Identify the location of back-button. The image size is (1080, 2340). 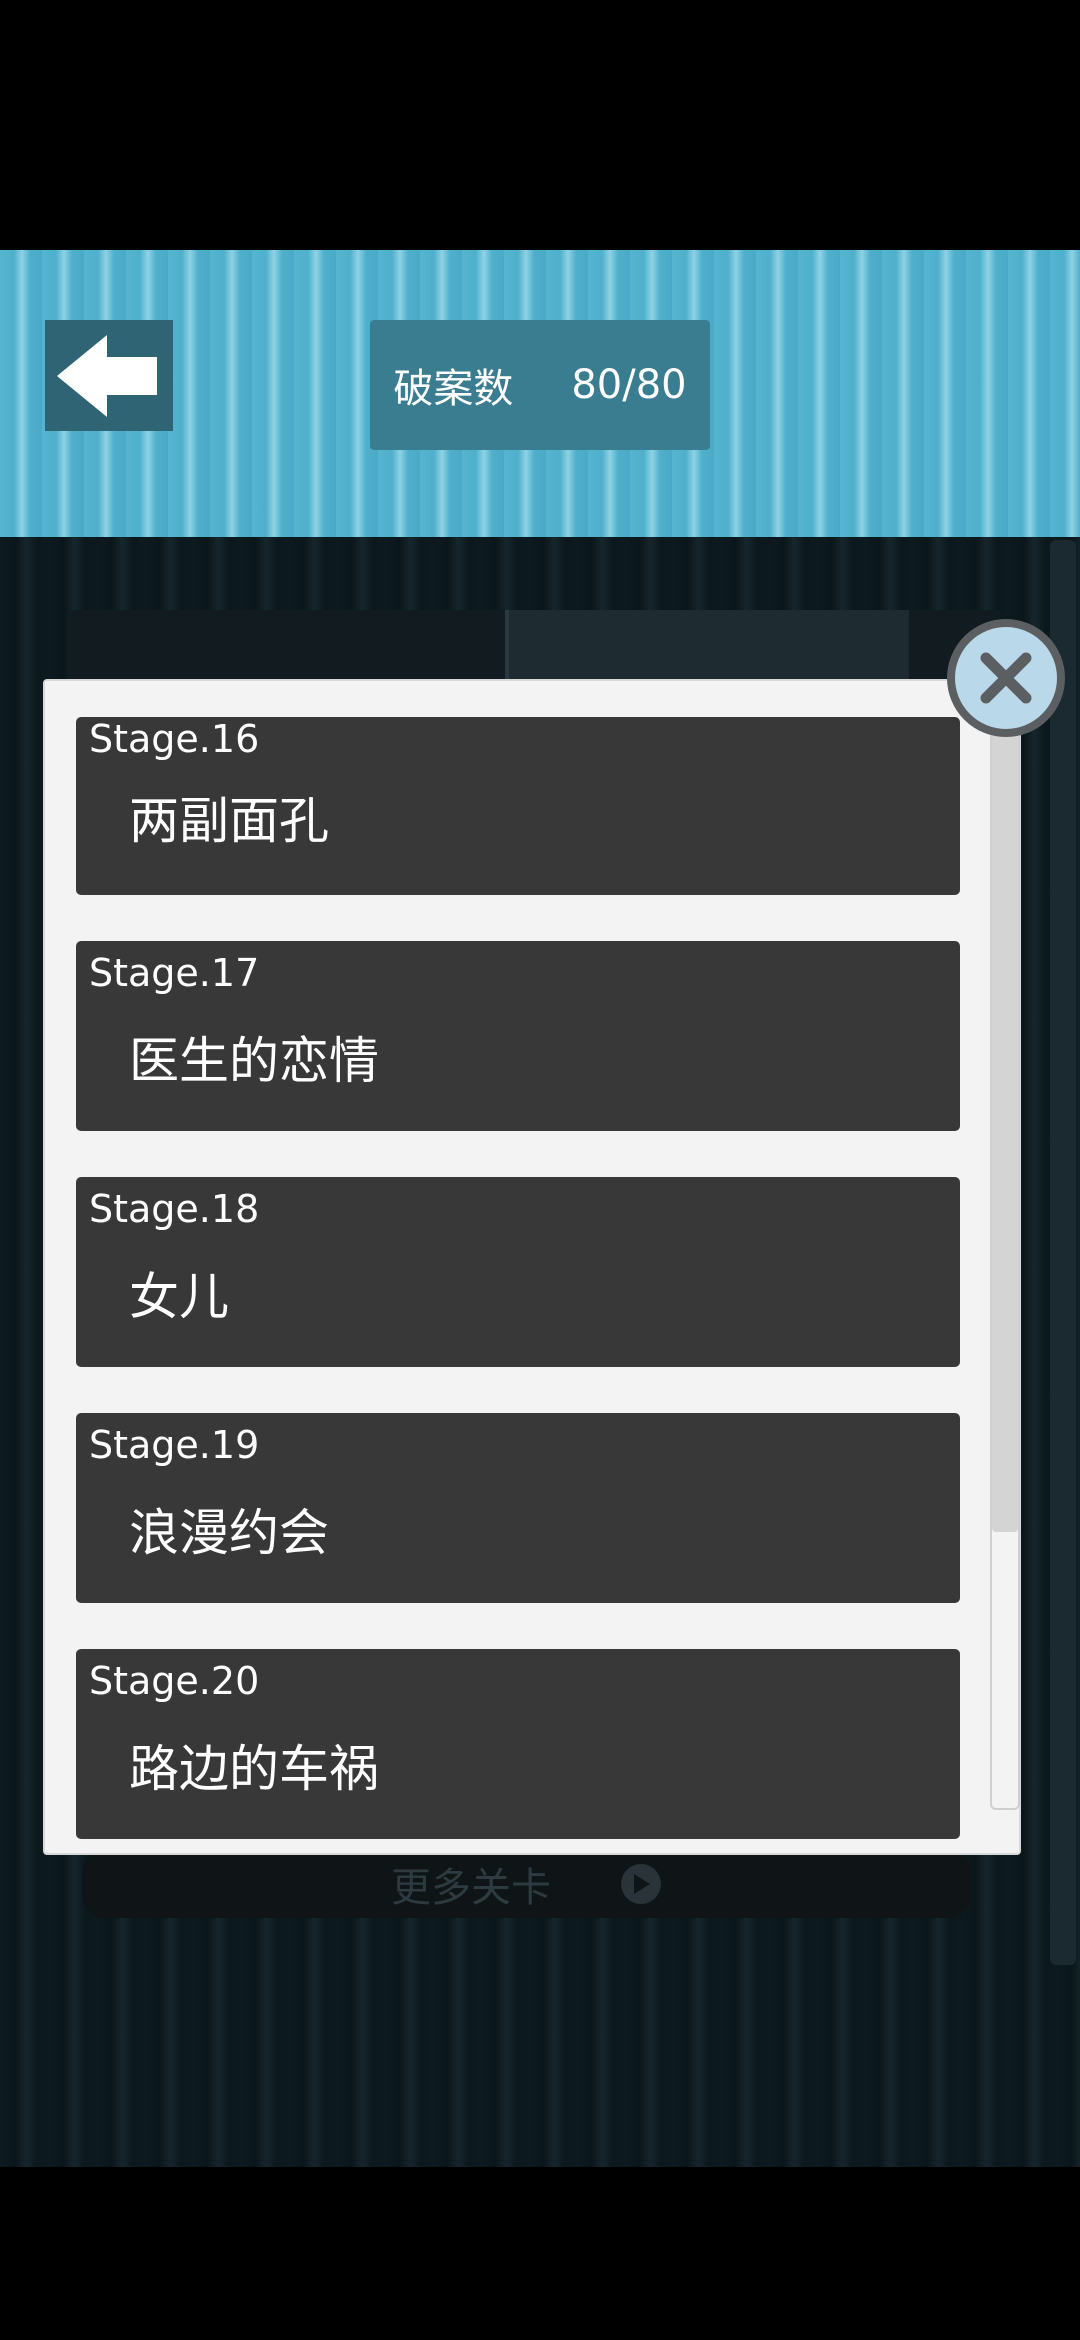
(109, 375).